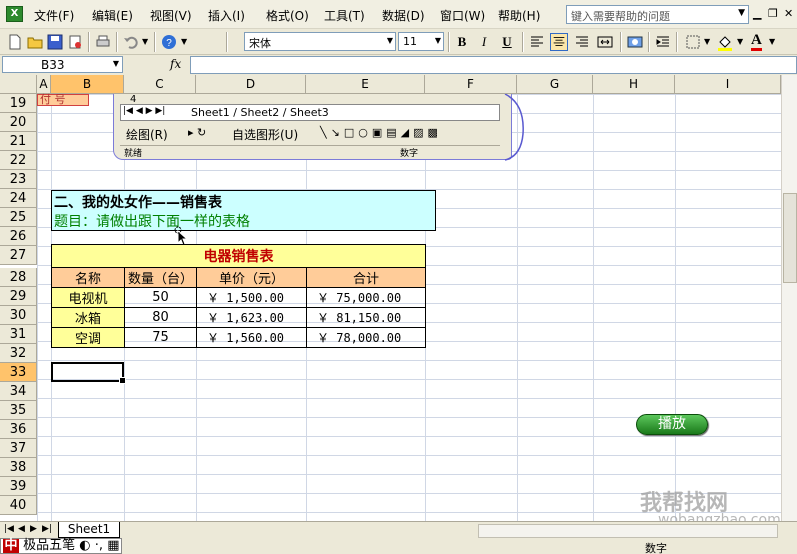 The image size is (797, 554). What do you see at coordinates (773, 13) in the screenshot?
I see `restore-icon: ❐` at bounding box center [773, 13].